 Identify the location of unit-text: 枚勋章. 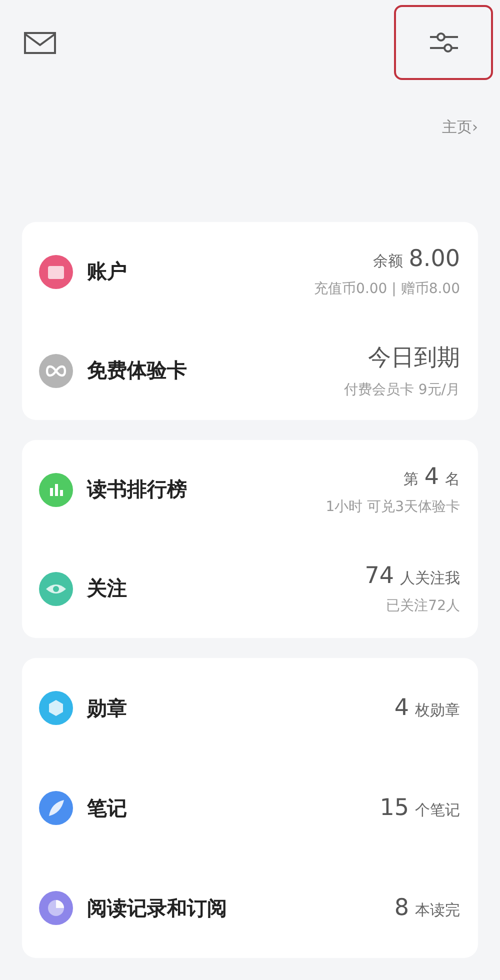
(437, 710).